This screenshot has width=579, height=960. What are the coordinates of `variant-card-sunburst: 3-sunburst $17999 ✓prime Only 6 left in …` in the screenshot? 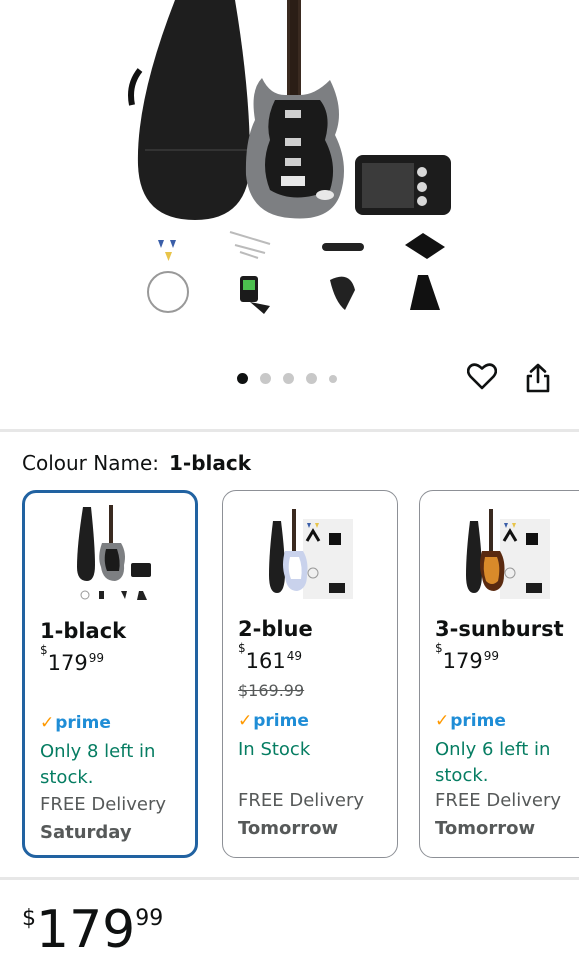 It's located at (499, 674).